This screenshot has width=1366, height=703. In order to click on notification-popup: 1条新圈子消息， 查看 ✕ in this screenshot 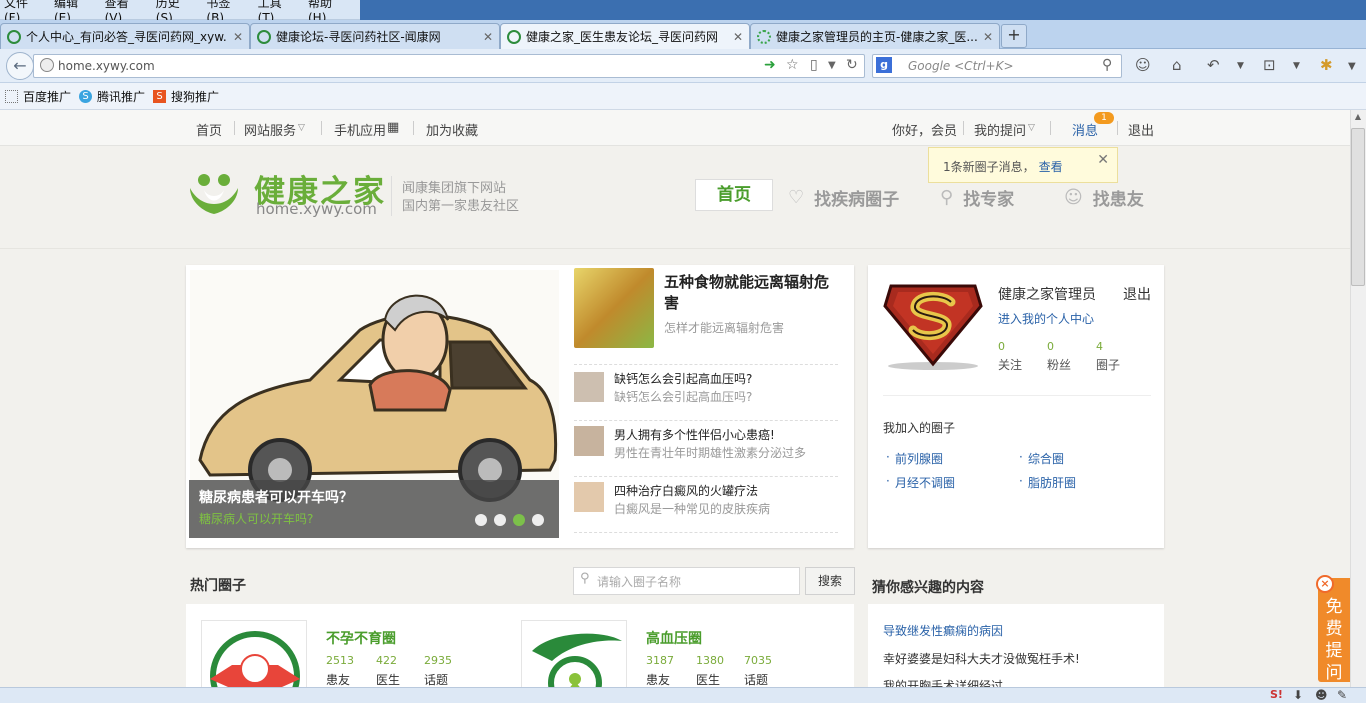, I will do `click(1023, 165)`.